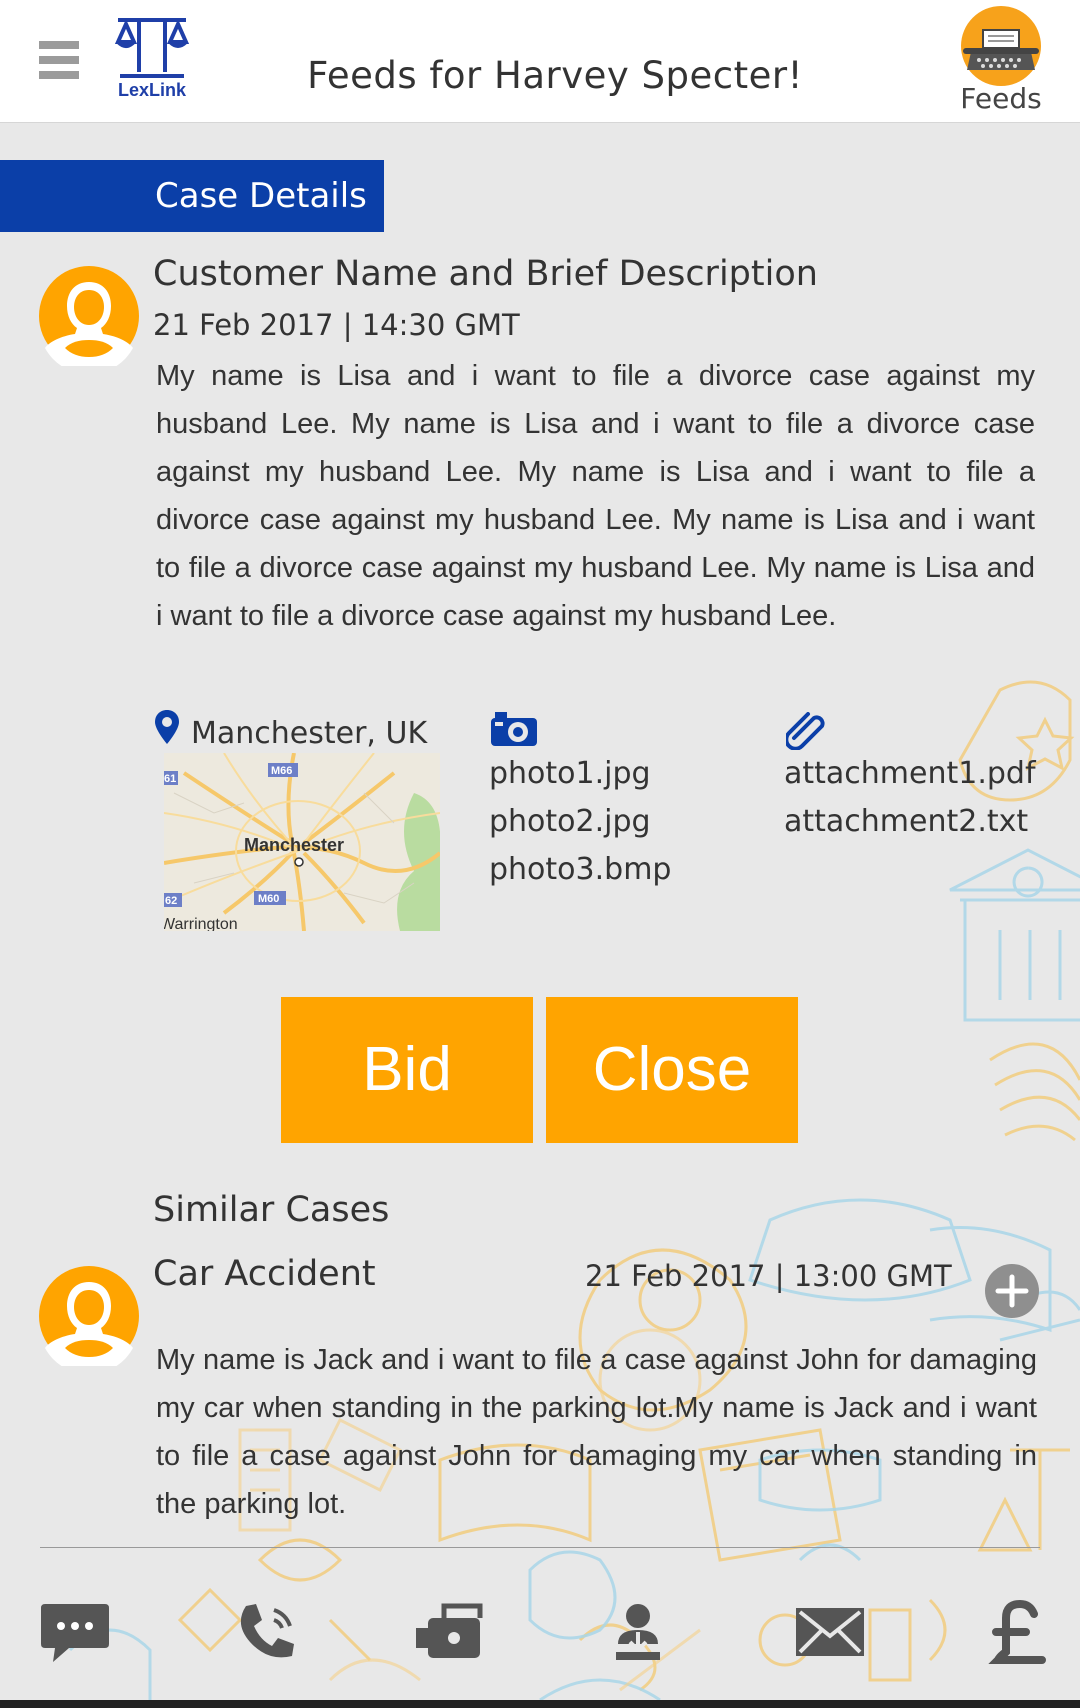 Image resolution: width=1080 pixels, height=1708 pixels. I want to click on photo-file-link: photo1.jpg, so click(580, 774).